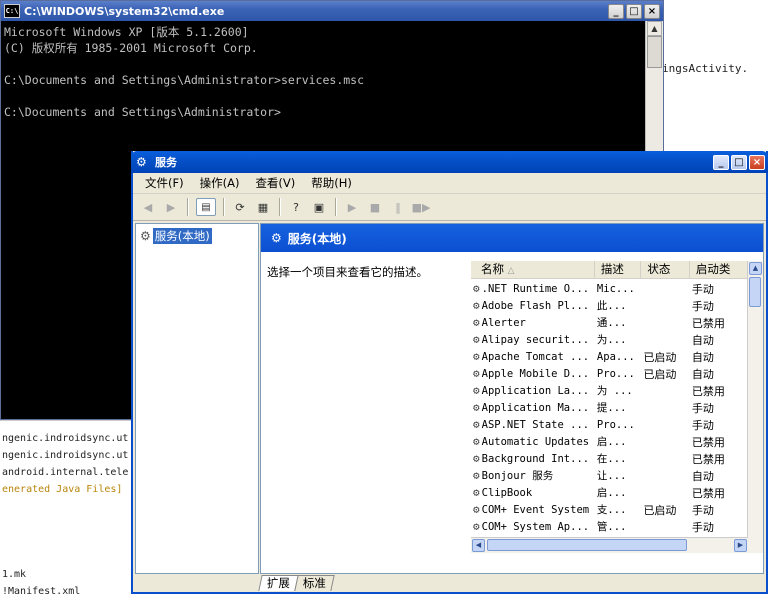  I want to click on console-tree: ⚙ 服务(本地), so click(197, 398).